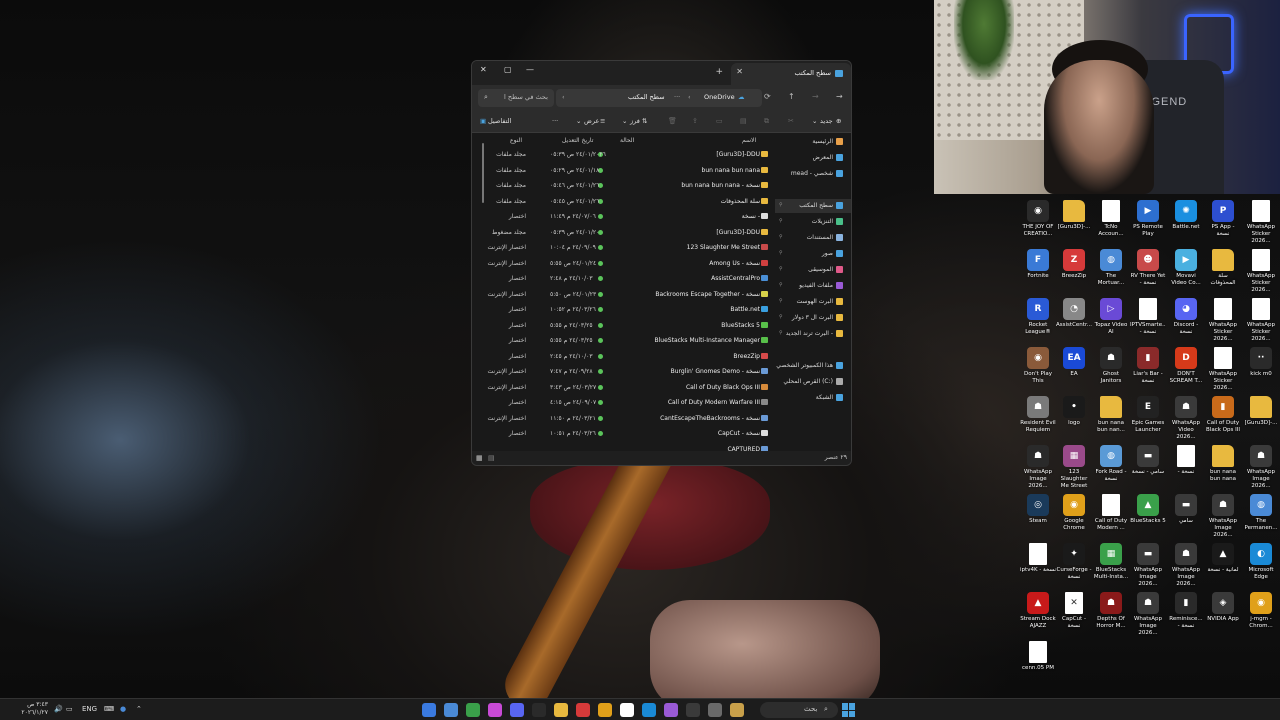 This screenshot has height=720, width=1280. I want to click on desktop-icon: R Rocket League®, so click(1038, 321).